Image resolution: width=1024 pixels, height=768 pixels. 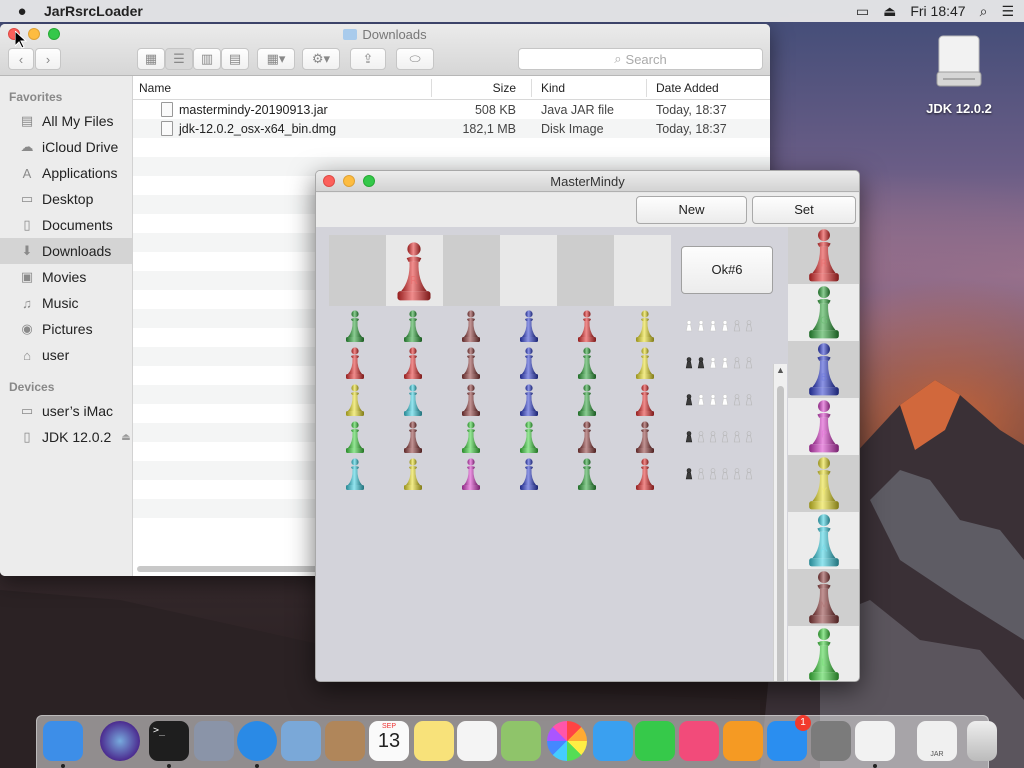 What do you see at coordinates (207, 59) in the screenshot?
I see `column-view-button: ▥` at bounding box center [207, 59].